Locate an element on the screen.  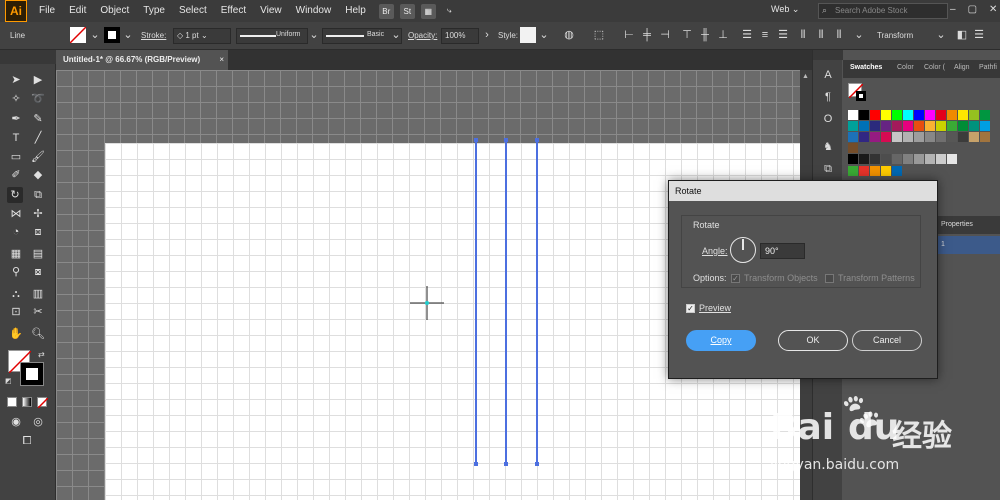
magic-wand-tool-icon: ✧ is located at coordinates (16, 99).